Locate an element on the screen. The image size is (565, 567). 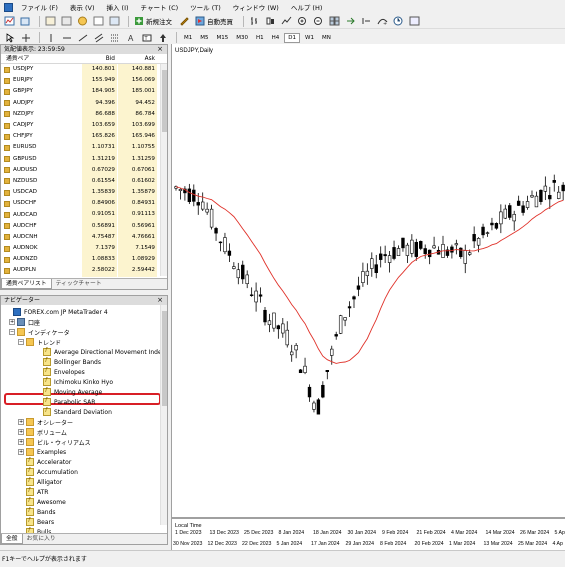
navigator-item: Bands is located at coordinates (41, 512).